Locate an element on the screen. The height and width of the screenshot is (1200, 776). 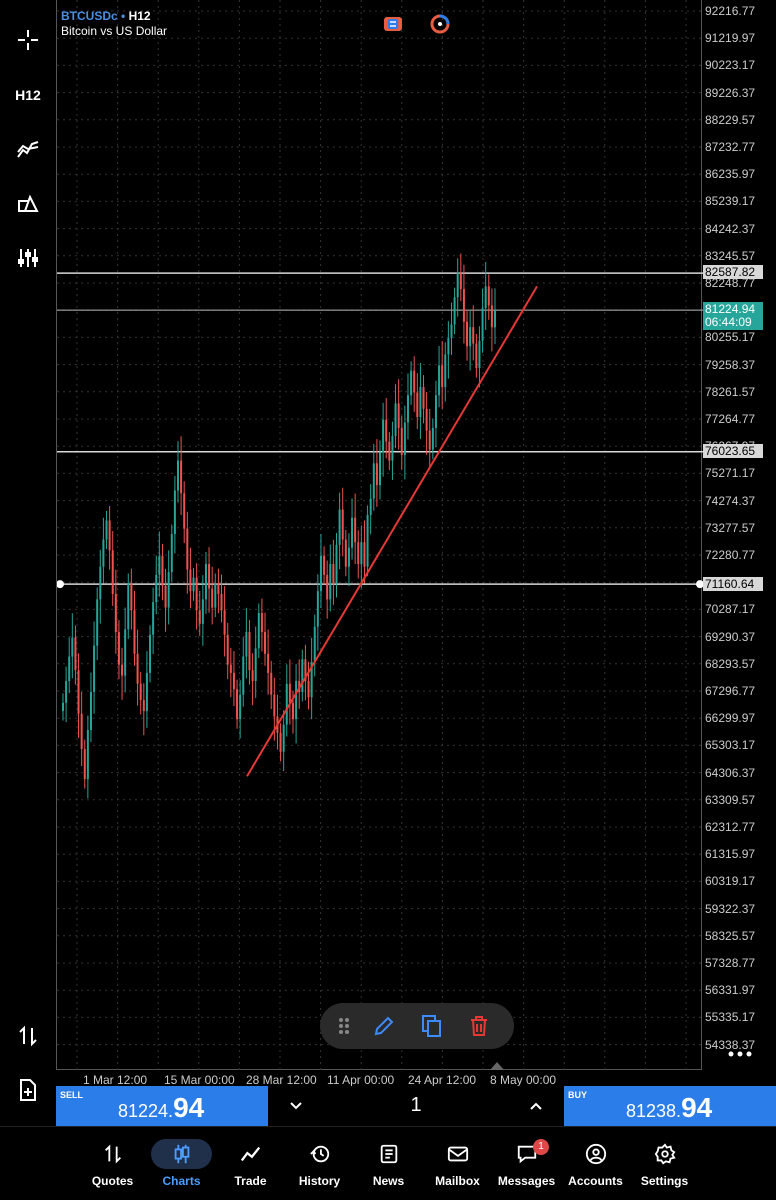
scroll-indicator-icon is located at coordinates (497, 1066).